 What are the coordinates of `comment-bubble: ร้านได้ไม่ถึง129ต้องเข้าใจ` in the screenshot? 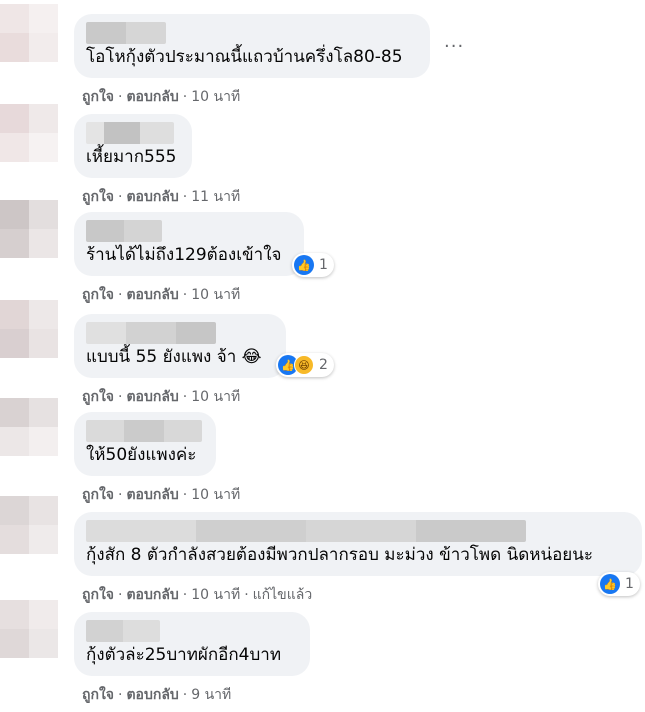 It's located at (189, 244).